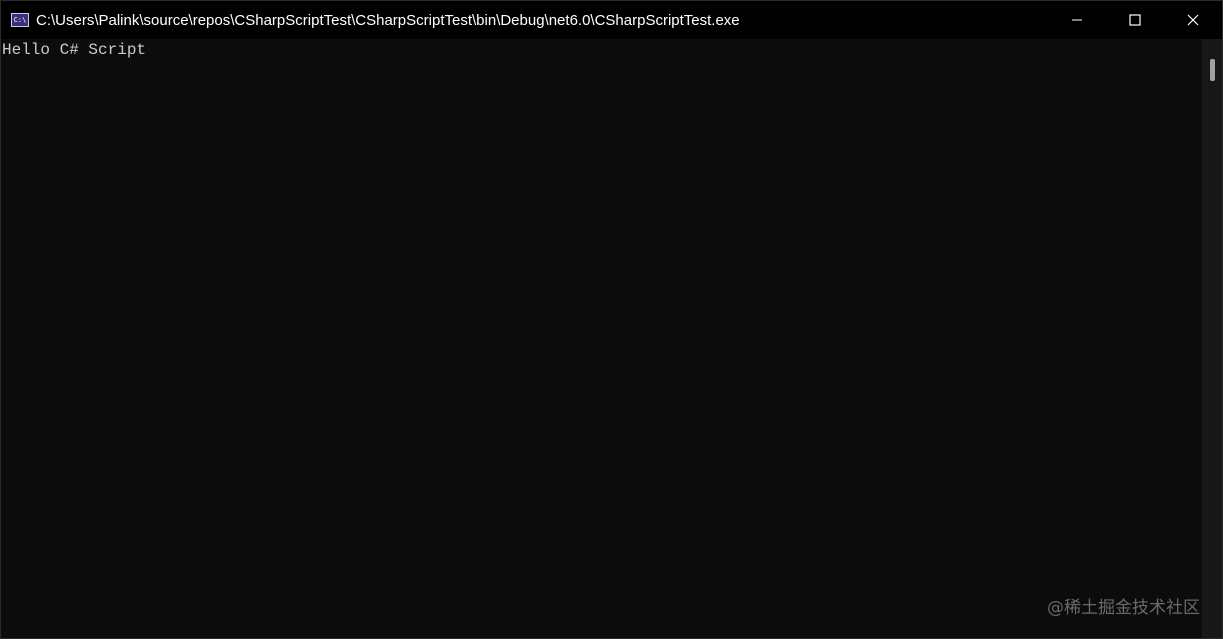  Describe the element at coordinates (74, 50) in the screenshot. I see `console-output-line: Hello C# Script` at that location.